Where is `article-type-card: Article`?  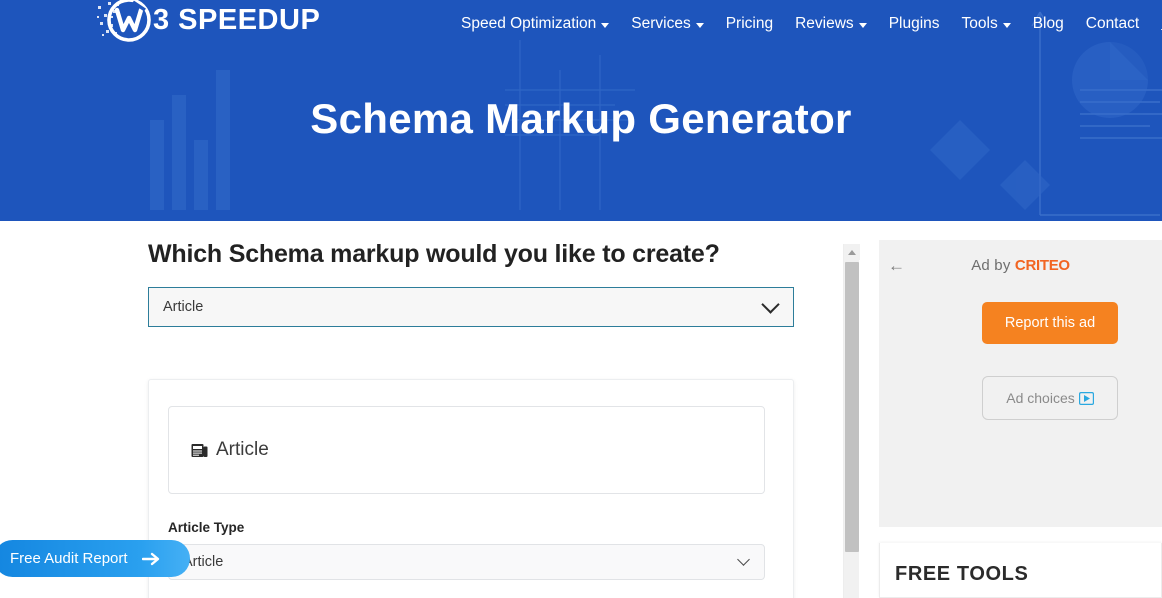
article-type-card: Article is located at coordinates (466, 450).